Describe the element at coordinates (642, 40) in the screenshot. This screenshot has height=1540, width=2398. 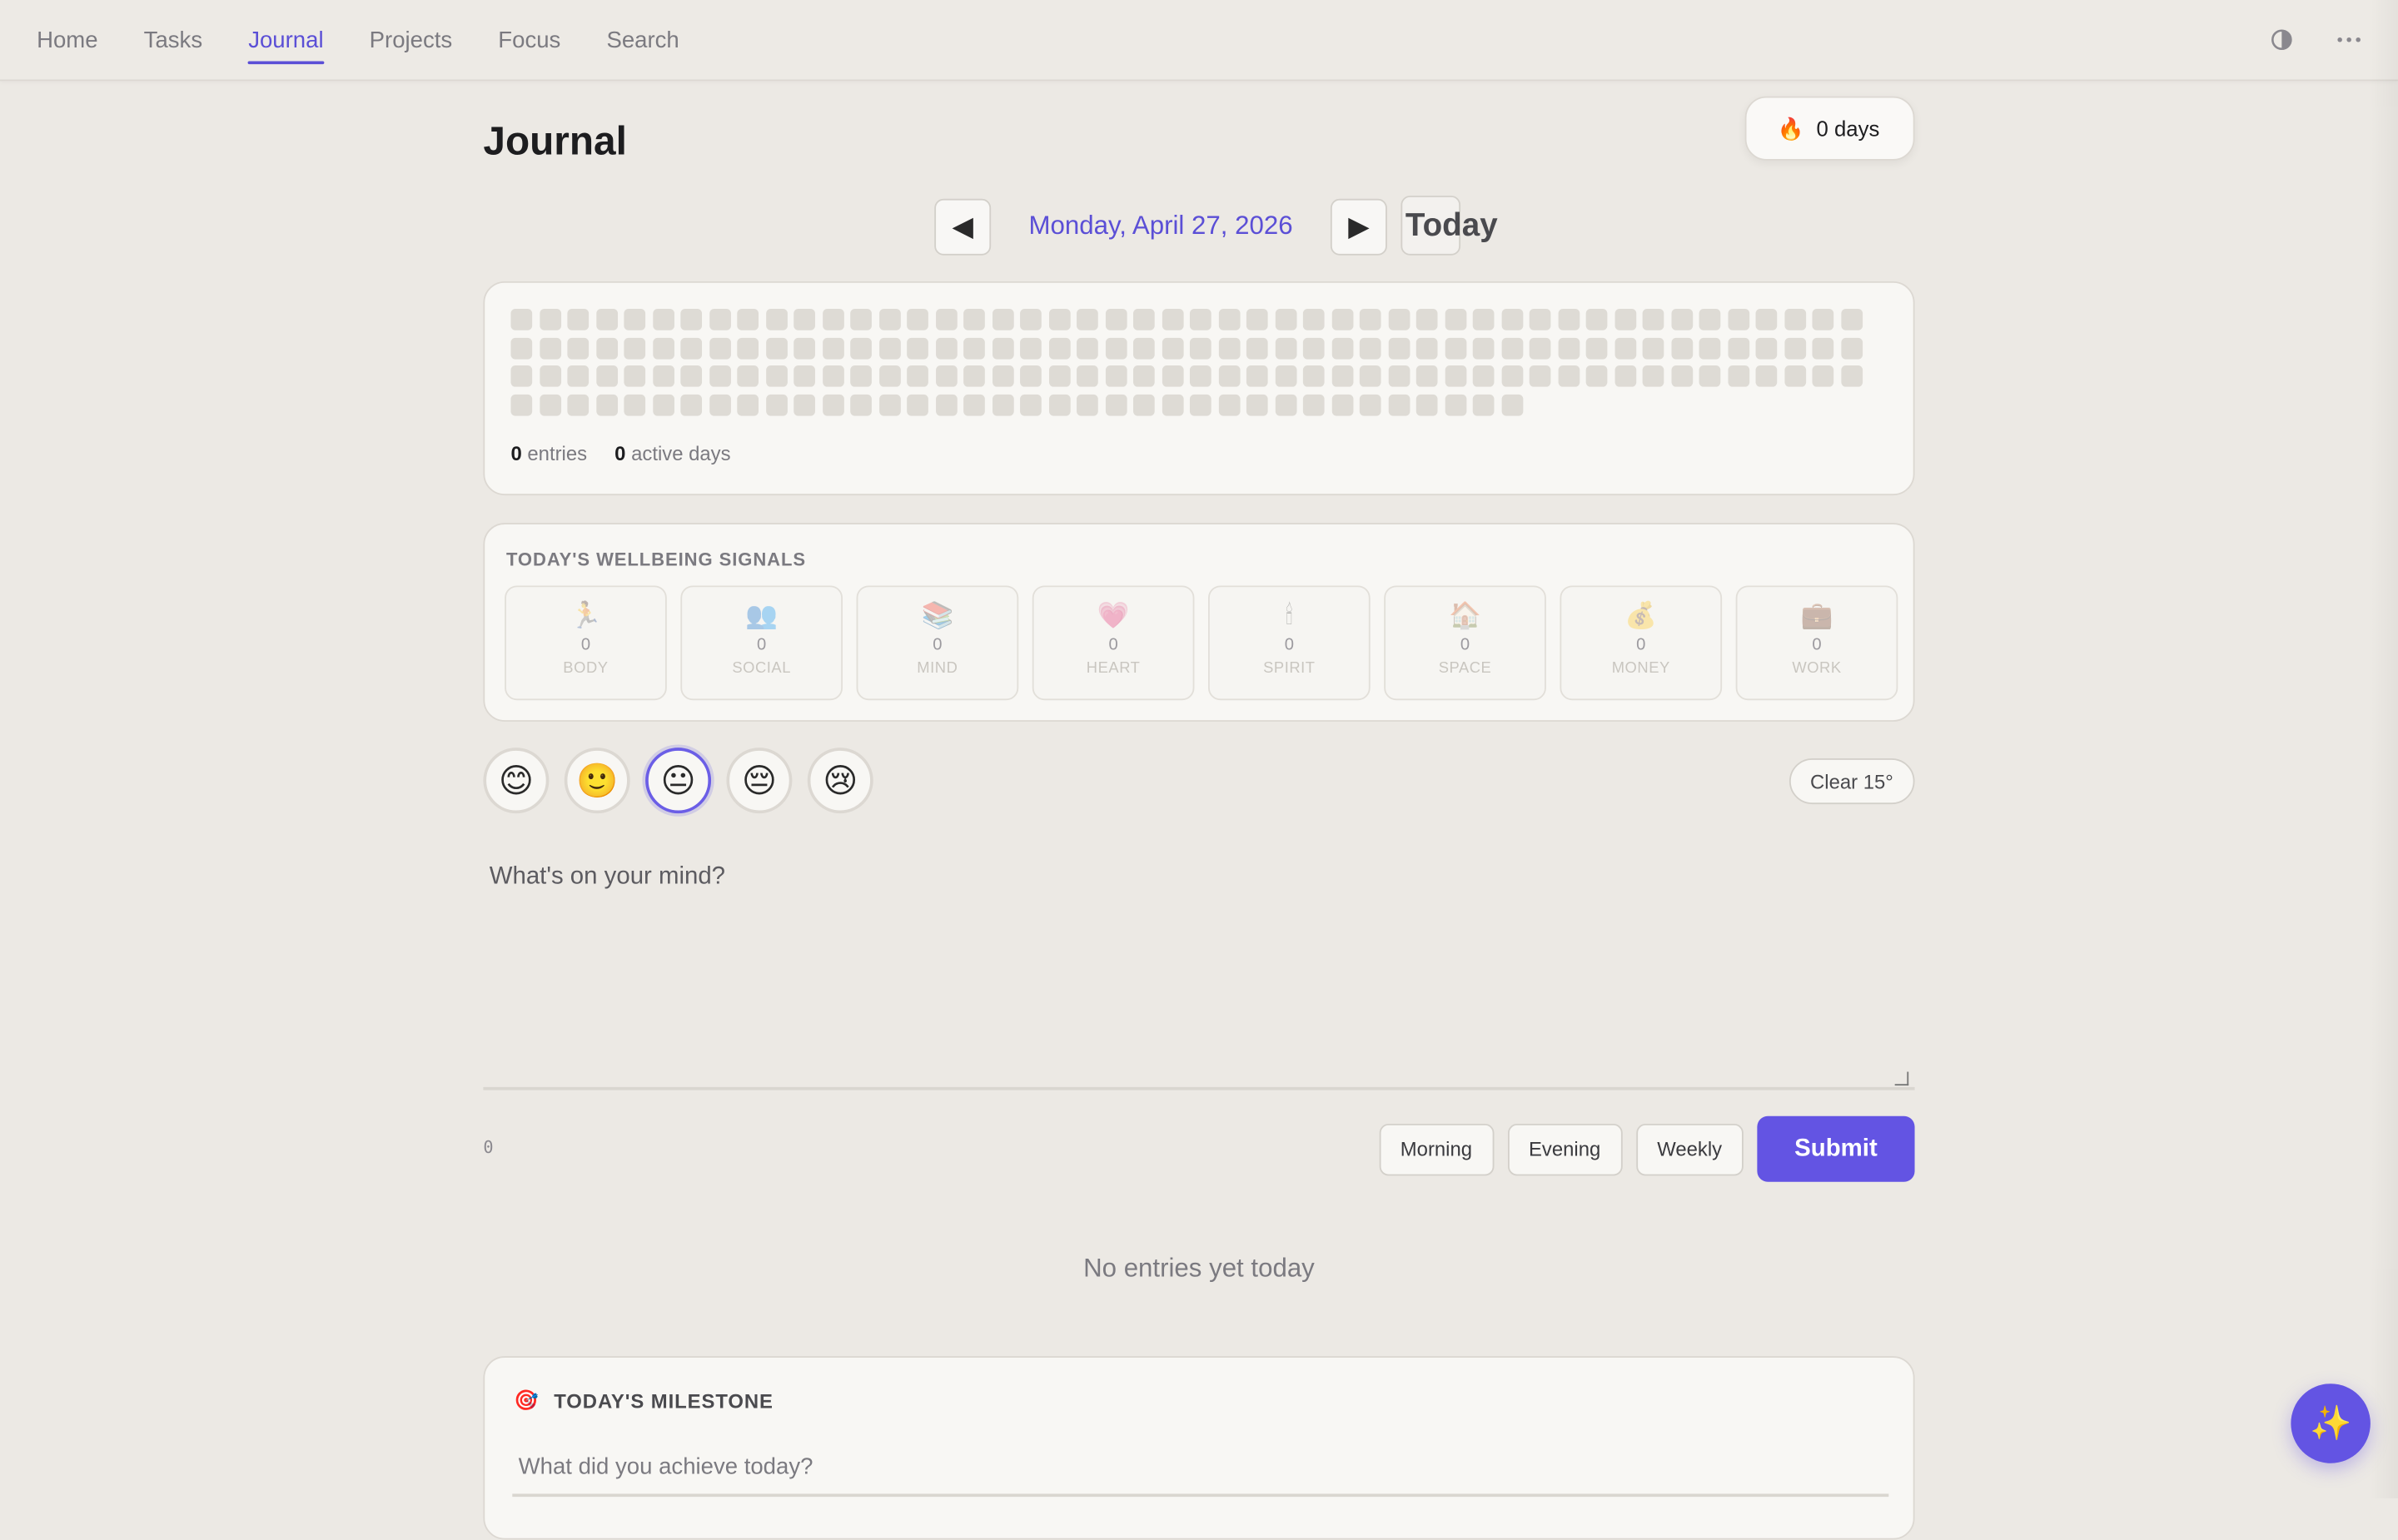
I see `nav-search: Search` at that location.